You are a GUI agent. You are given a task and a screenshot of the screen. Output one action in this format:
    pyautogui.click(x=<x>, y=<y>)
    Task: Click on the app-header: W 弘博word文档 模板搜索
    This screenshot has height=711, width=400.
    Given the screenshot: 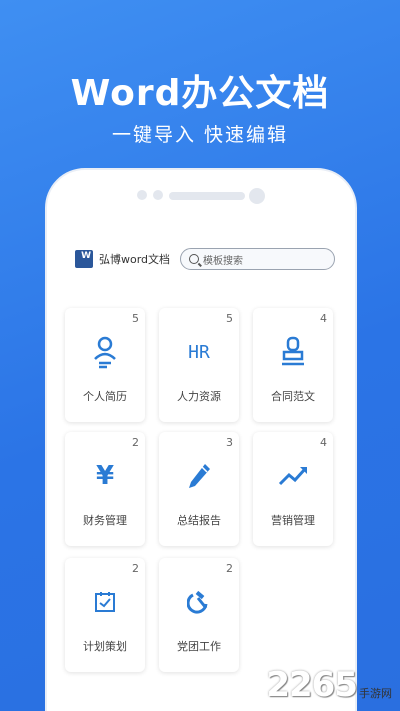 What is the action you would take?
    pyautogui.click(x=205, y=259)
    